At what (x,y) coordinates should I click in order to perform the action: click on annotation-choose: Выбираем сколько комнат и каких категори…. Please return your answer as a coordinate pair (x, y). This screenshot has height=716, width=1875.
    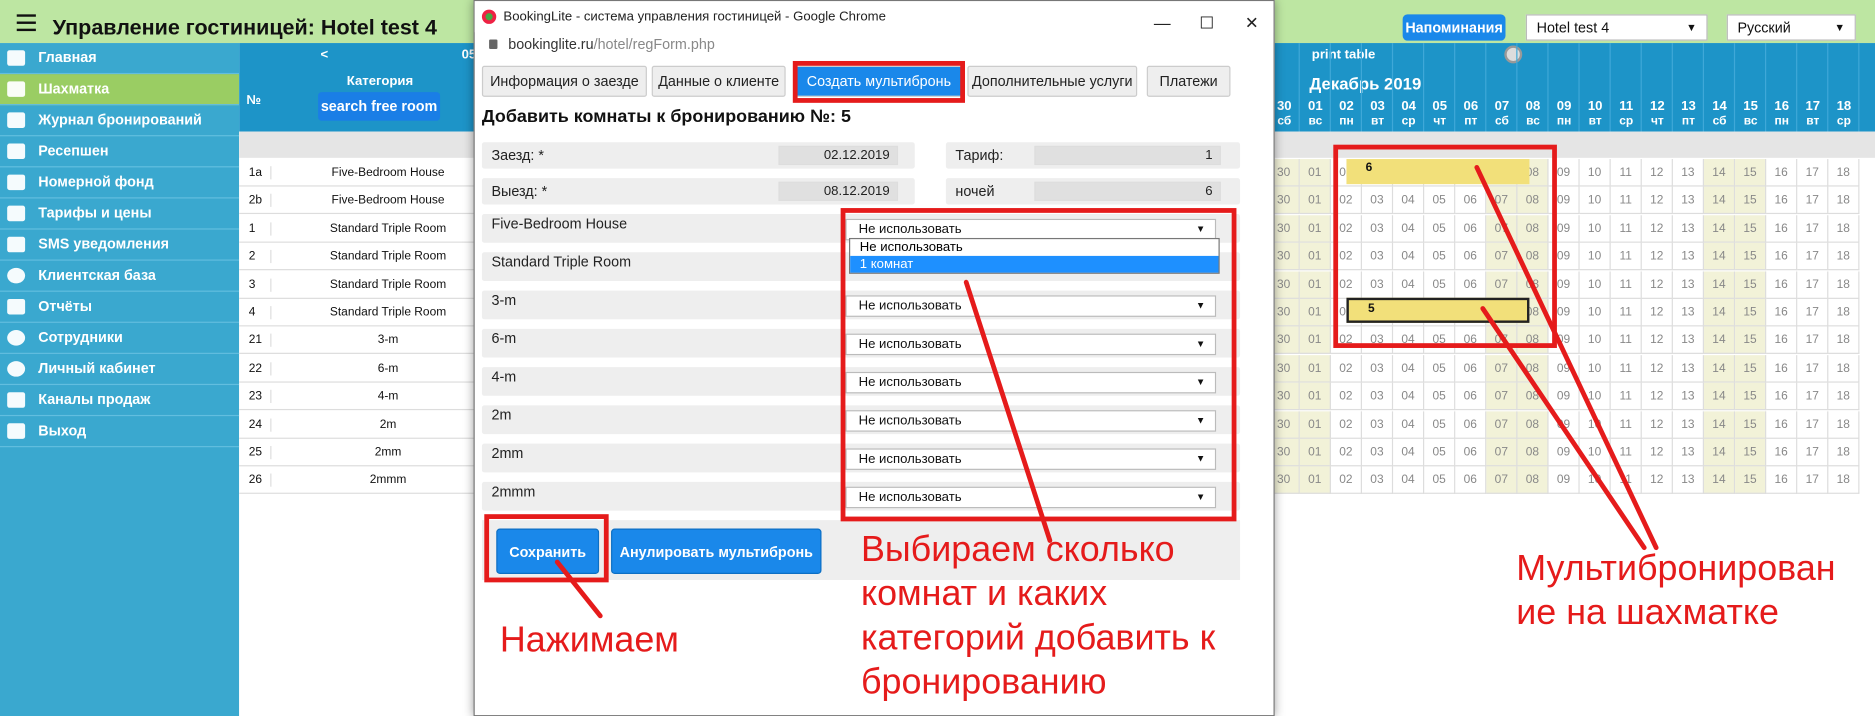
    Looking at the image, I should click on (1038, 615).